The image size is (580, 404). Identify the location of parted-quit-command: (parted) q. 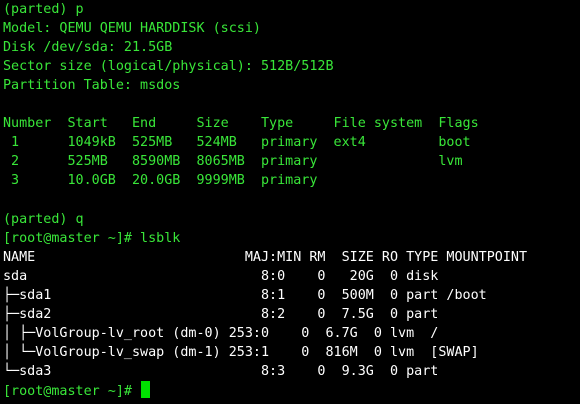
(43, 219).